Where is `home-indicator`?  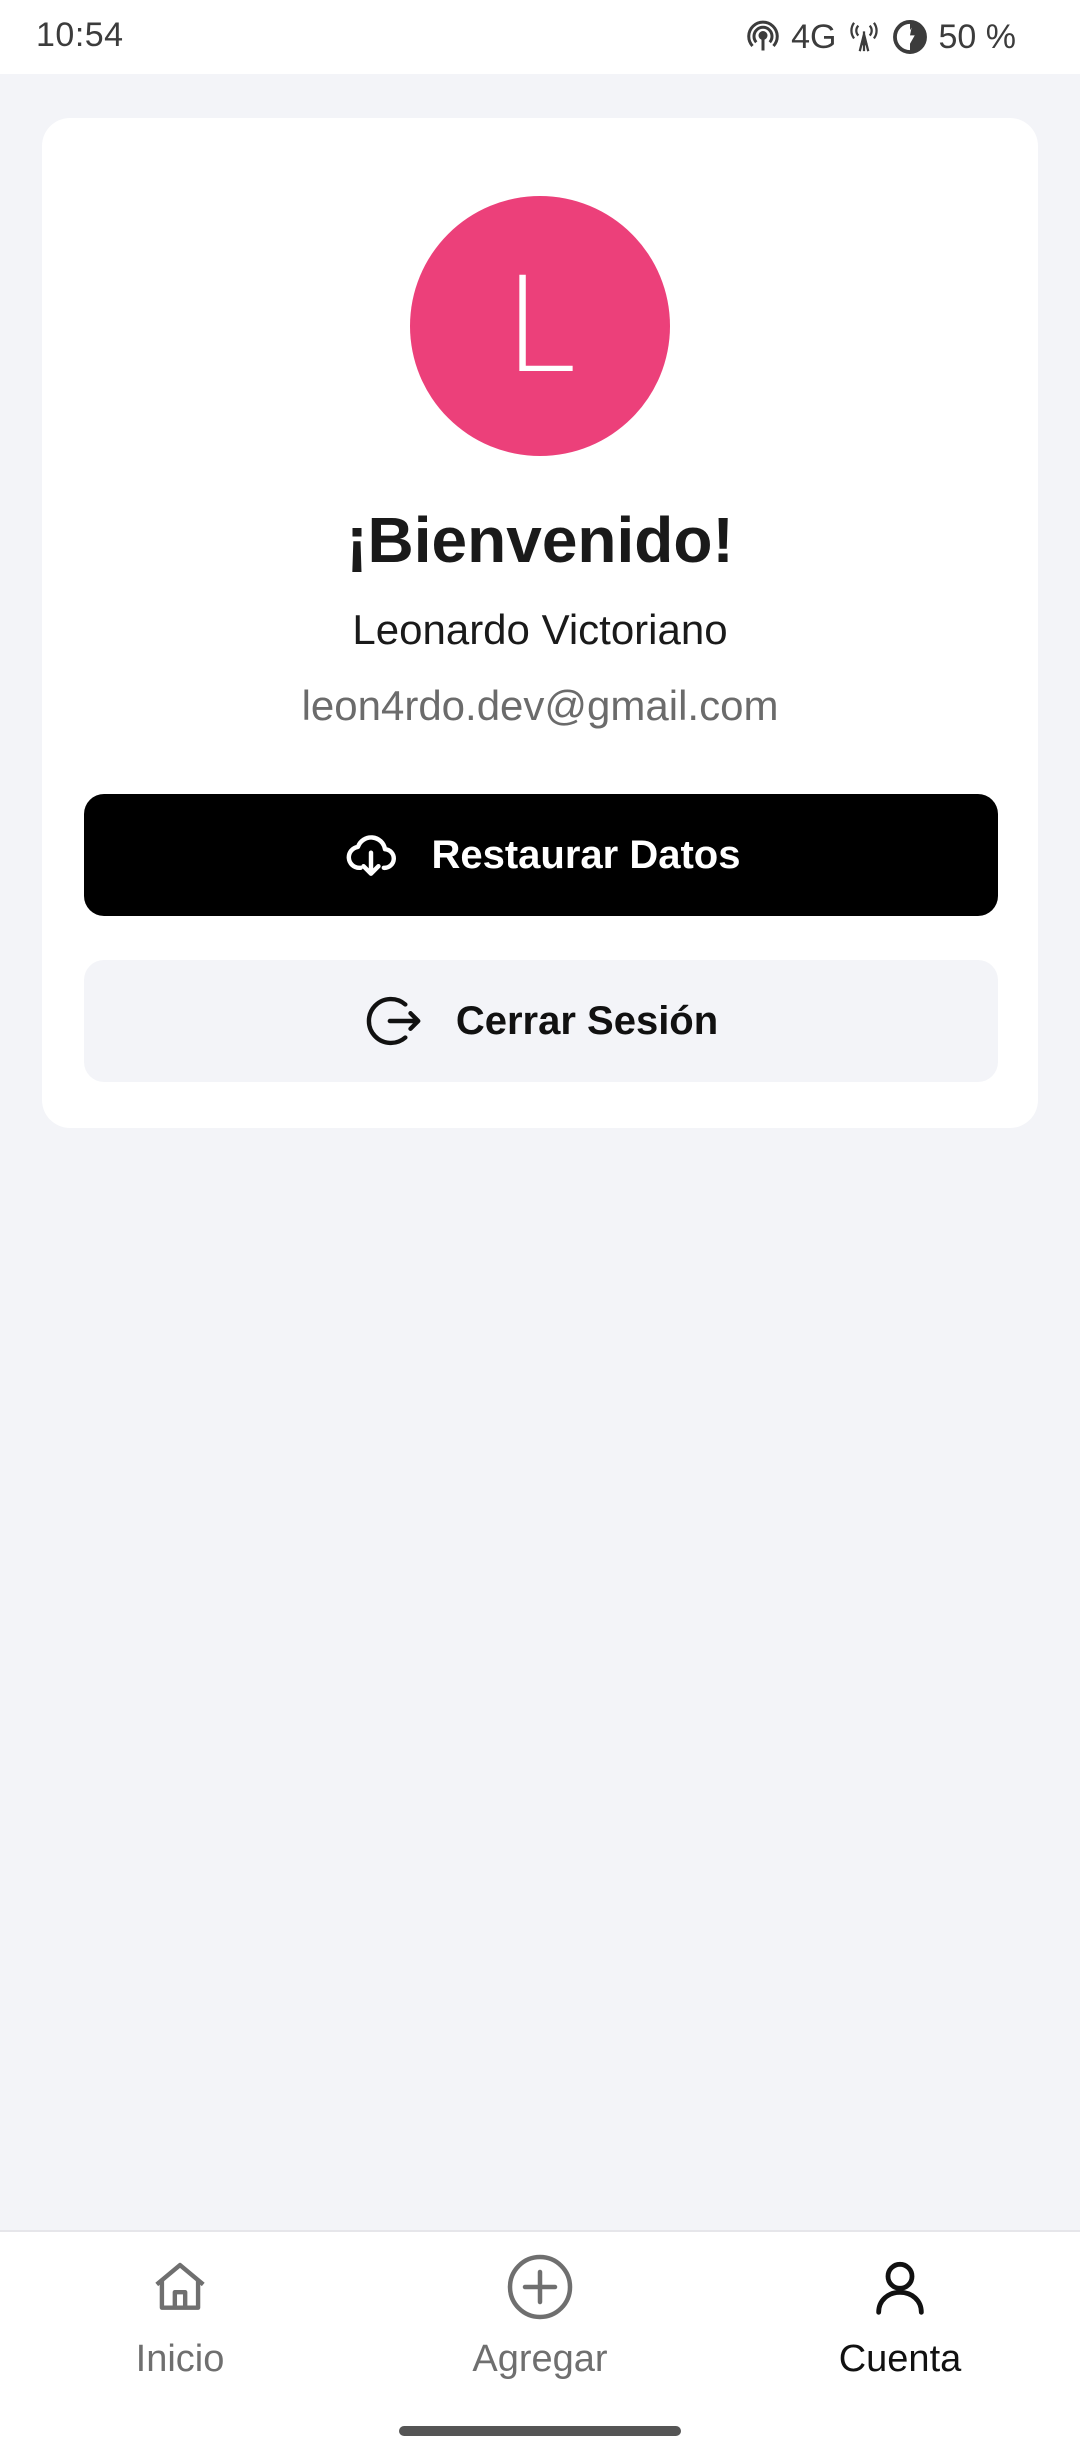 home-indicator is located at coordinates (540, 2431).